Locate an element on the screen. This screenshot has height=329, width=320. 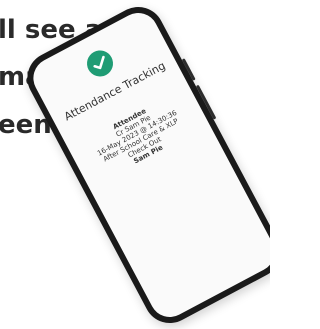
check-icon is located at coordinates (99, 62).